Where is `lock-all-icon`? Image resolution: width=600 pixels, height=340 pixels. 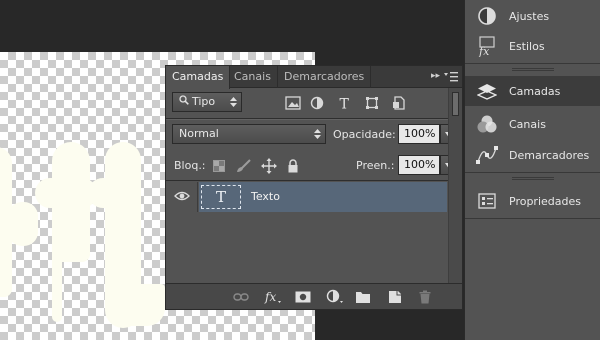
lock-all-icon is located at coordinates (293, 166).